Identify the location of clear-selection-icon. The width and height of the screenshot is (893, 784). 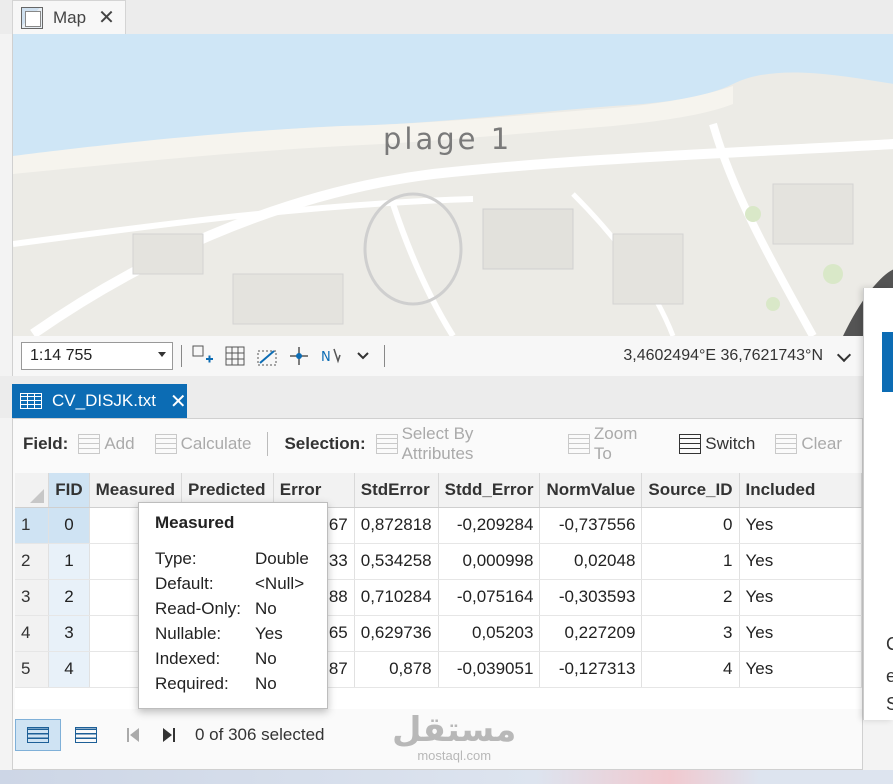
(786, 444).